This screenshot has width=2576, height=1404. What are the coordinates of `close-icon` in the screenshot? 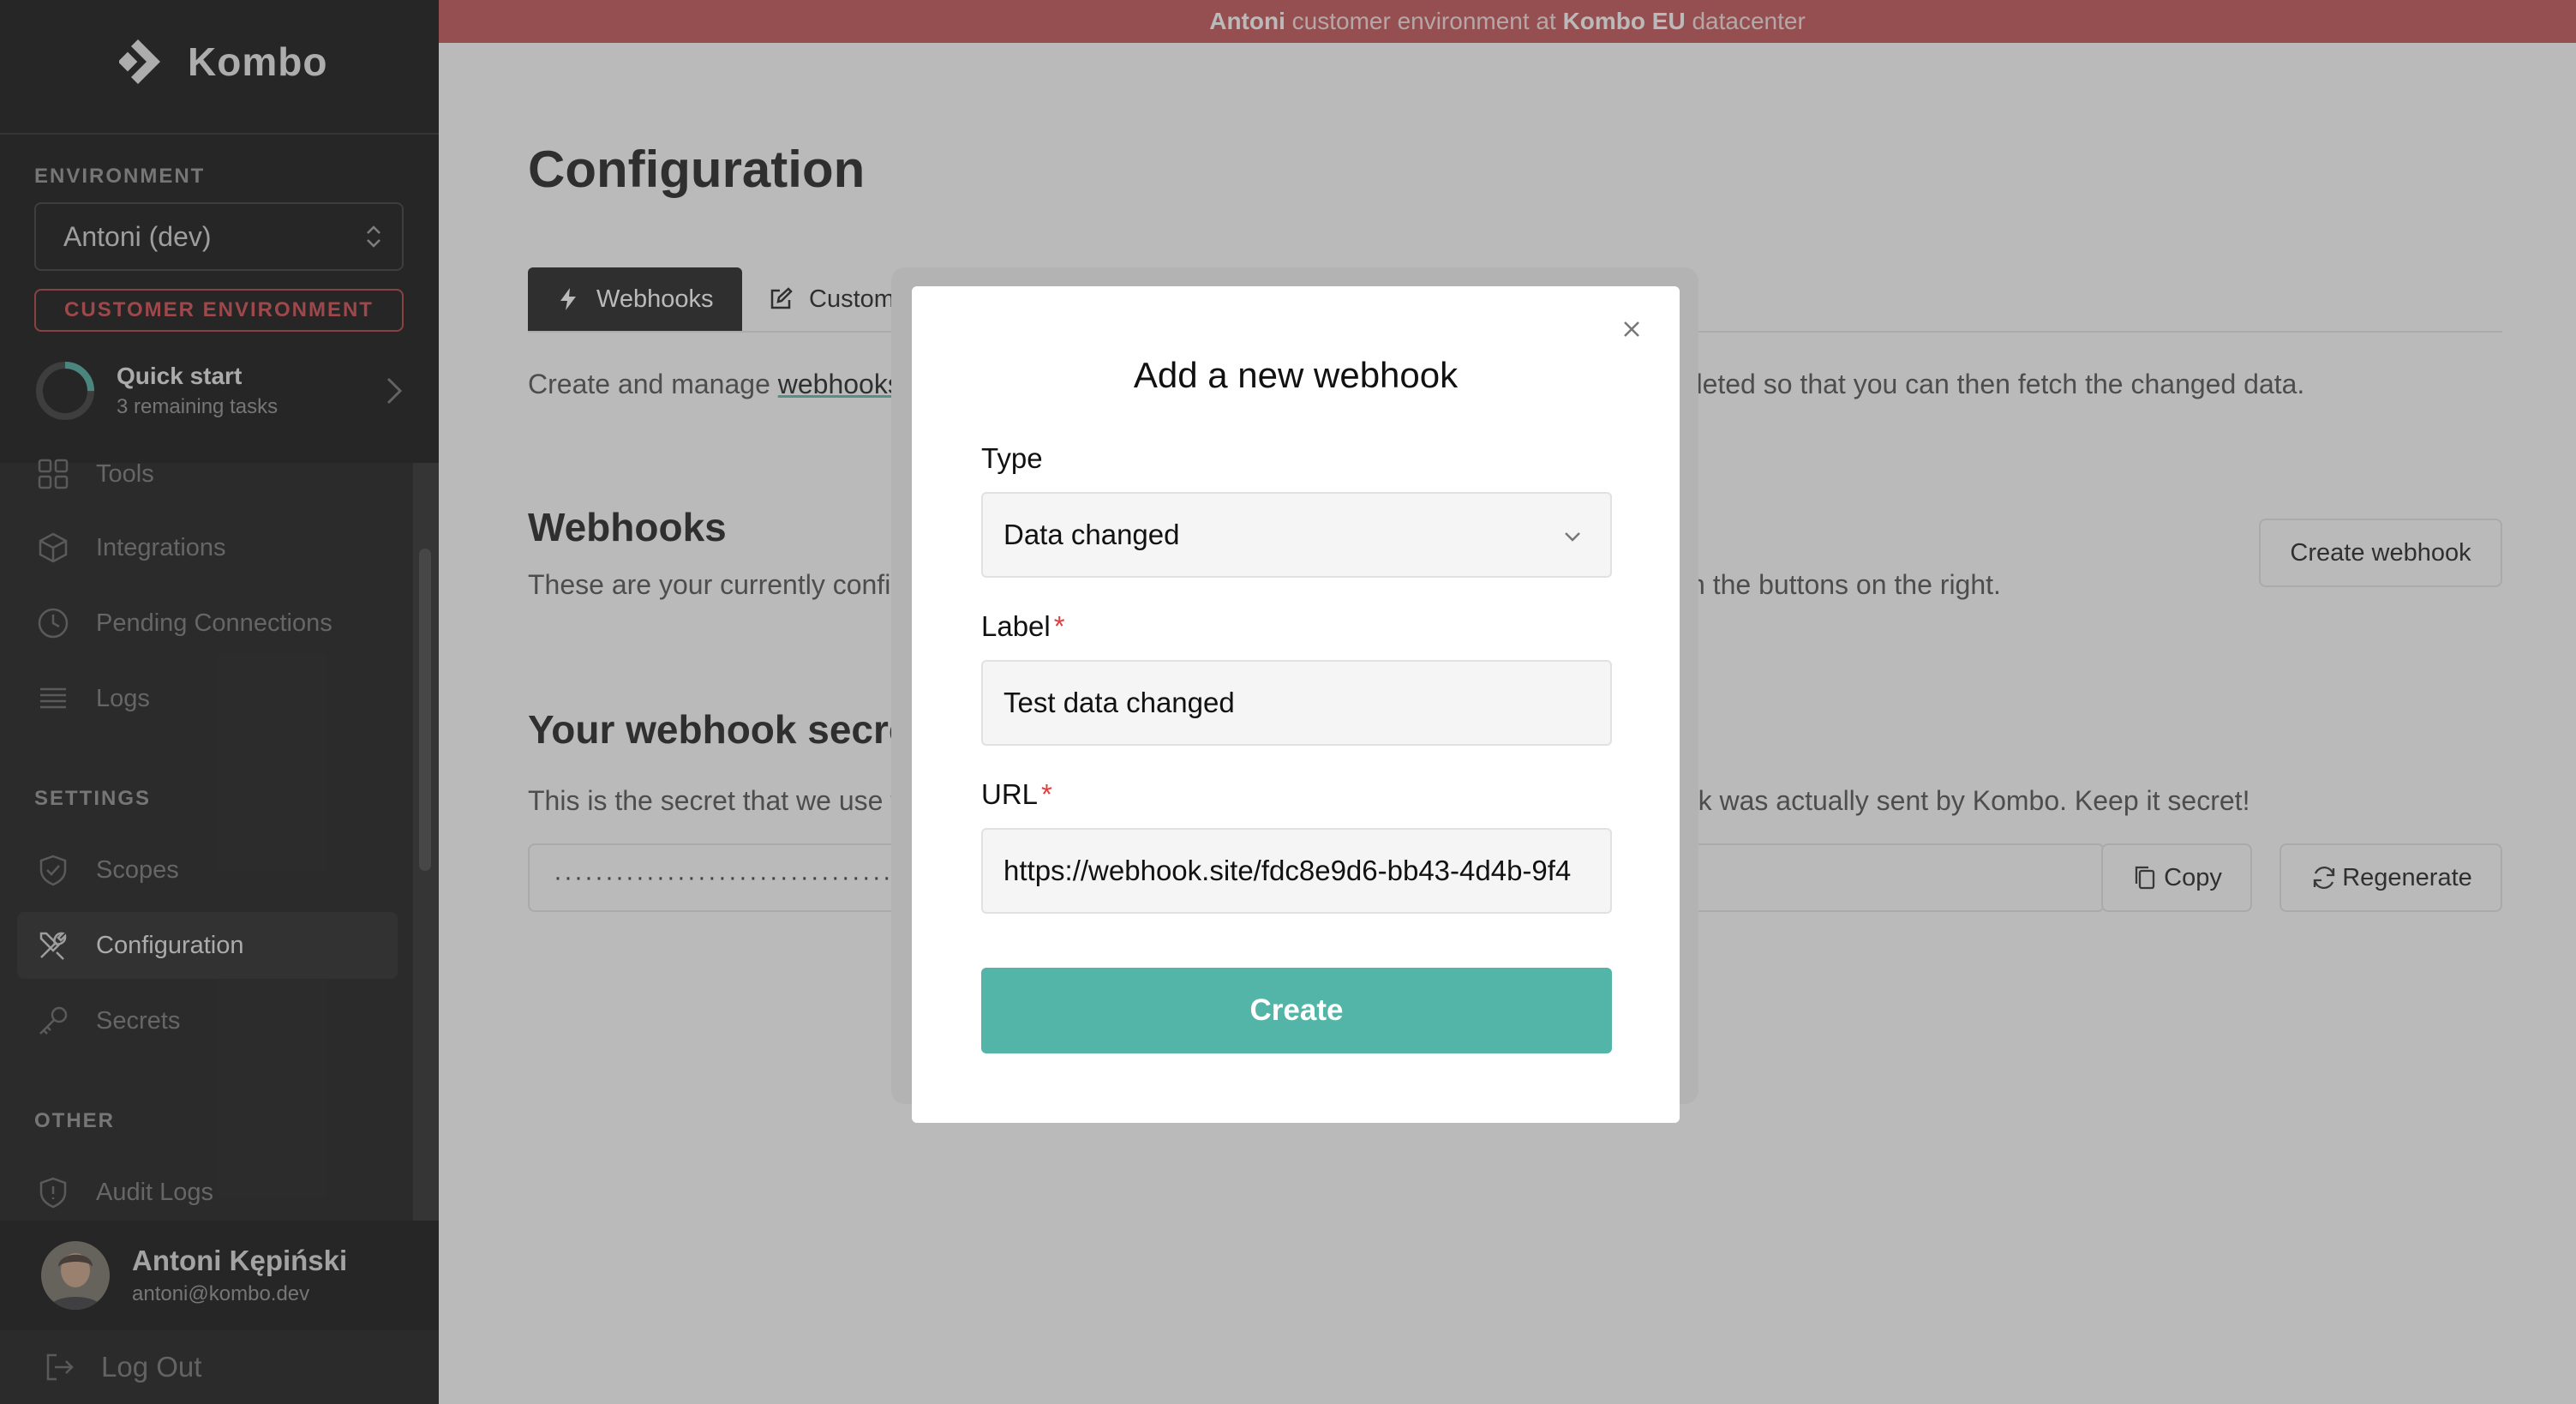 It's located at (1631, 329).